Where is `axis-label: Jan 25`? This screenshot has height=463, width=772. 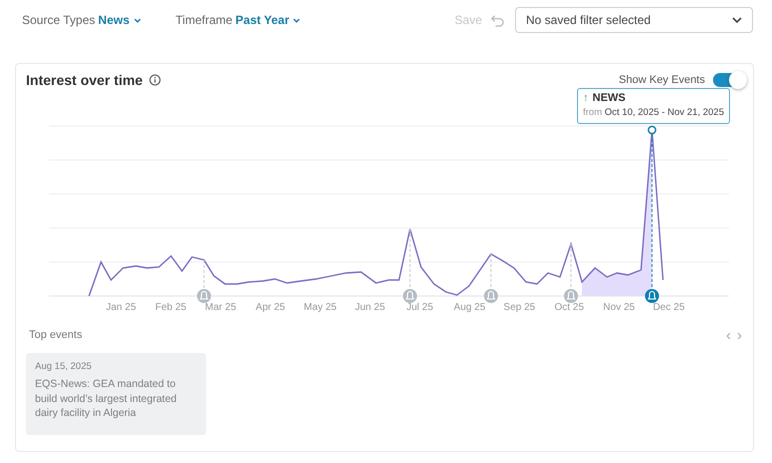
axis-label: Jan 25 is located at coordinates (121, 307).